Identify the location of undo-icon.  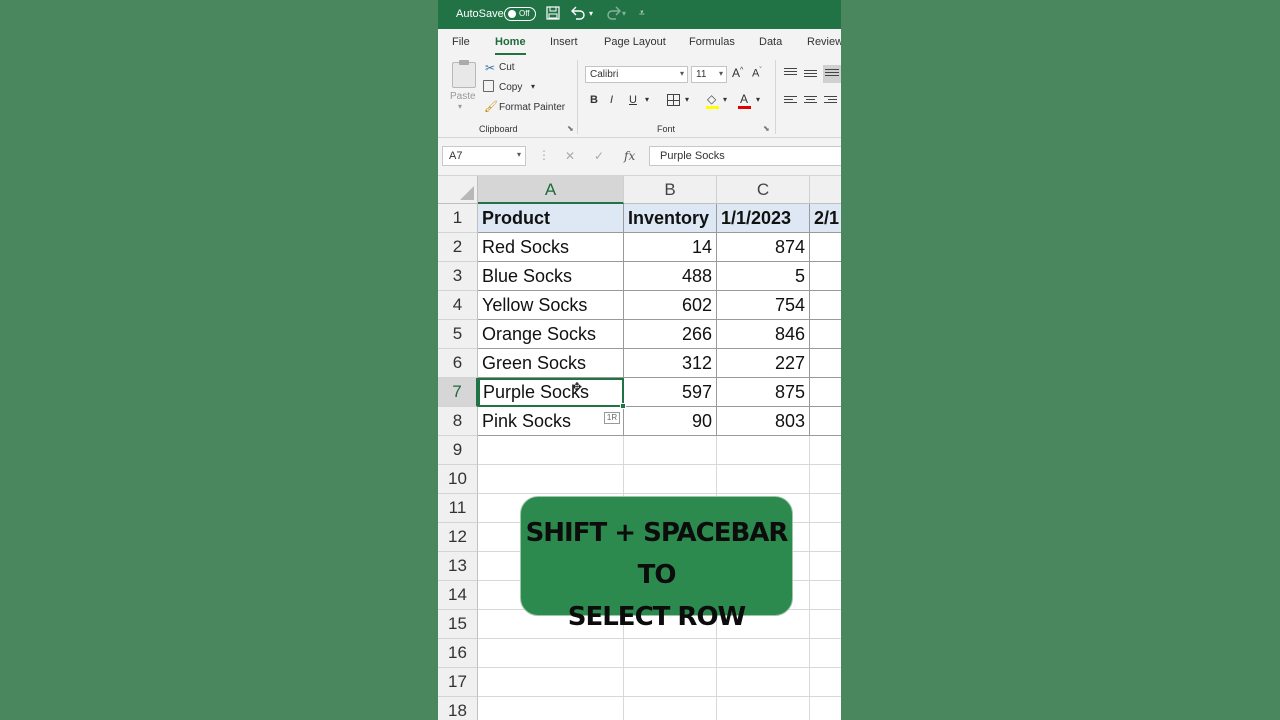
(578, 15).